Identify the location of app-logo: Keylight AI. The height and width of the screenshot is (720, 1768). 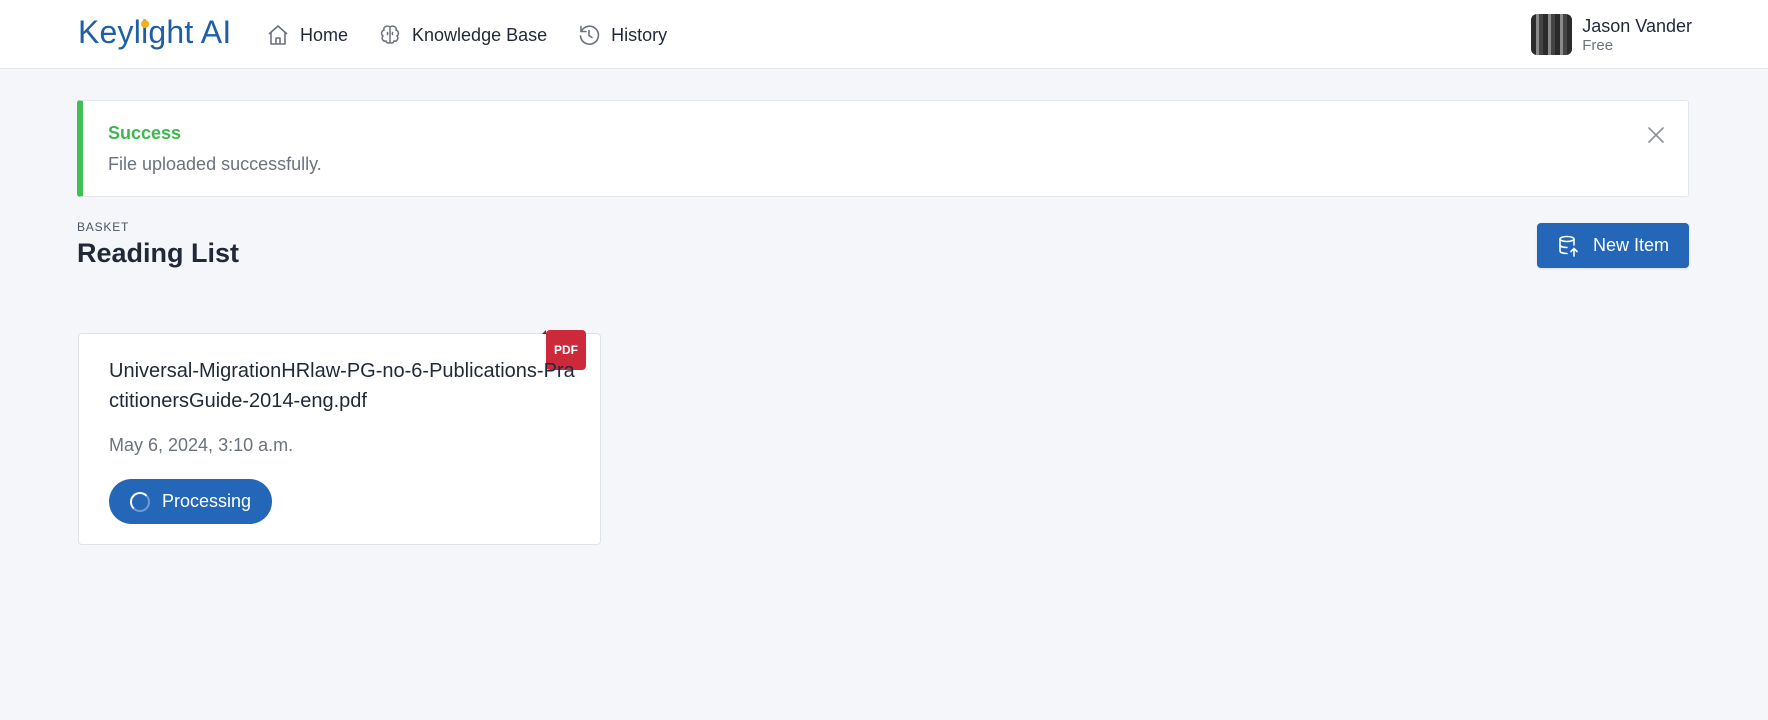
(154, 32).